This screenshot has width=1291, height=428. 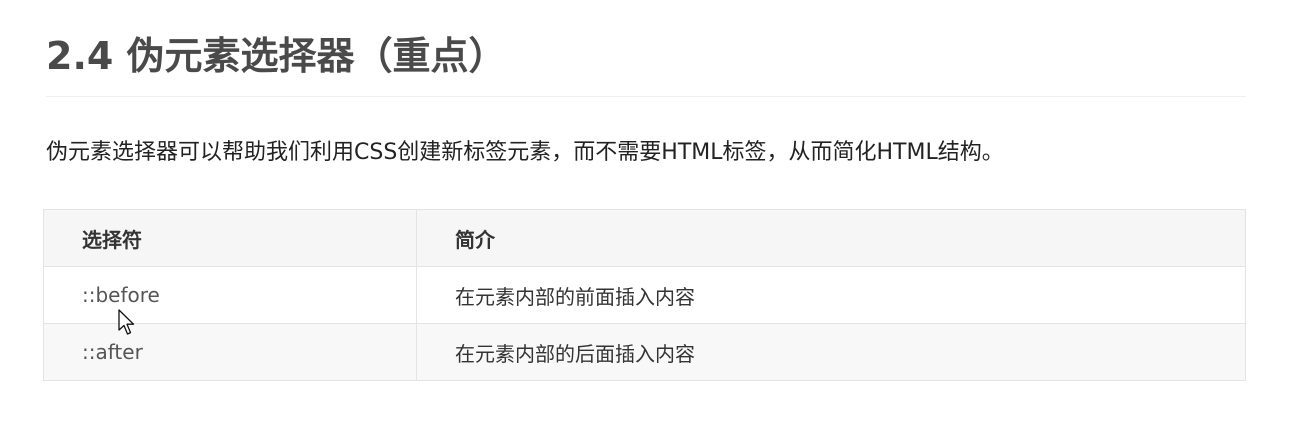 I want to click on section-heading: 2.4 伪元素选择器（重点）, so click(x=276, y=56).